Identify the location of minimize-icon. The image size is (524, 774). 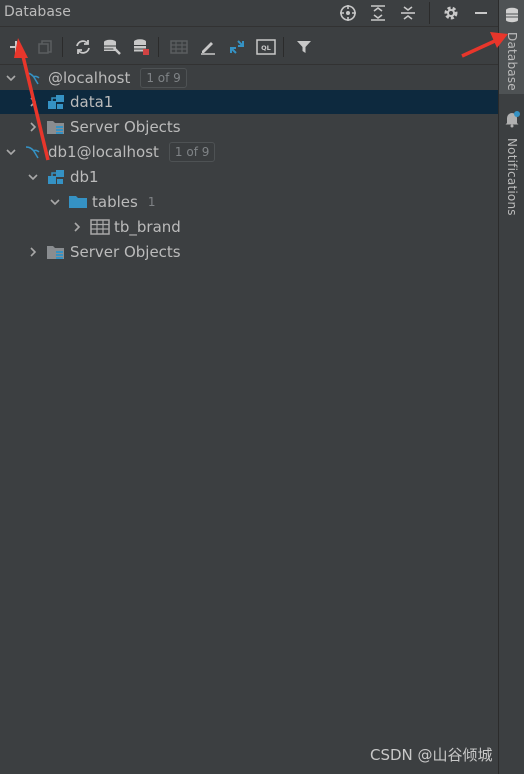
(481, 13).